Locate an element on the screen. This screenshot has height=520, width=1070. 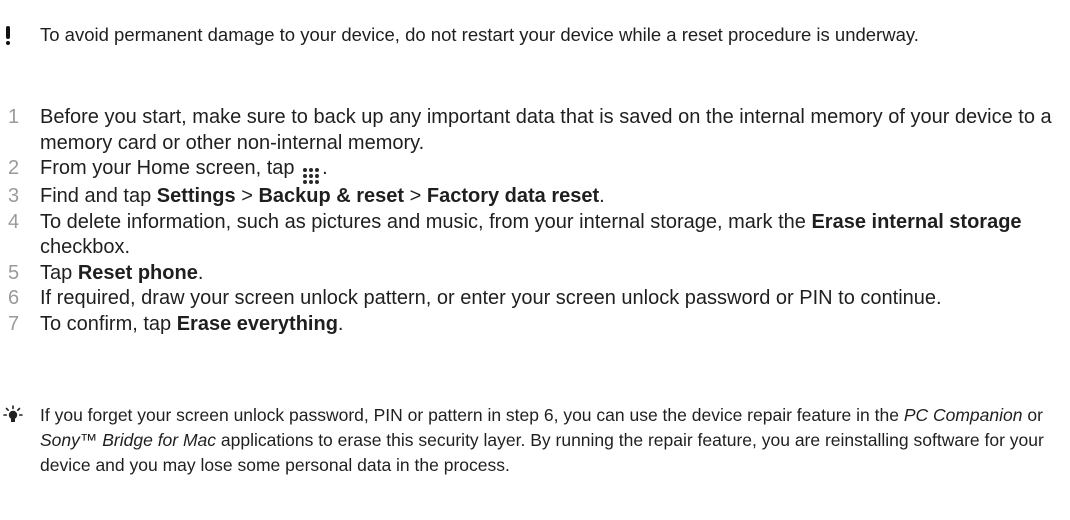
step-number: 2 is located at coordinates (14, 168).